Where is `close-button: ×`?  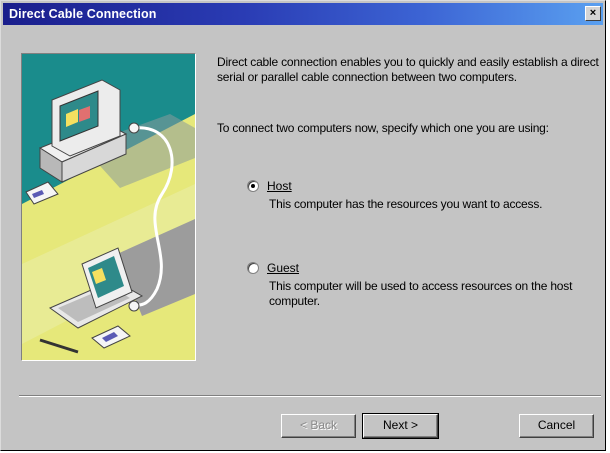 close-button: × is located at coordinates (593, 13).